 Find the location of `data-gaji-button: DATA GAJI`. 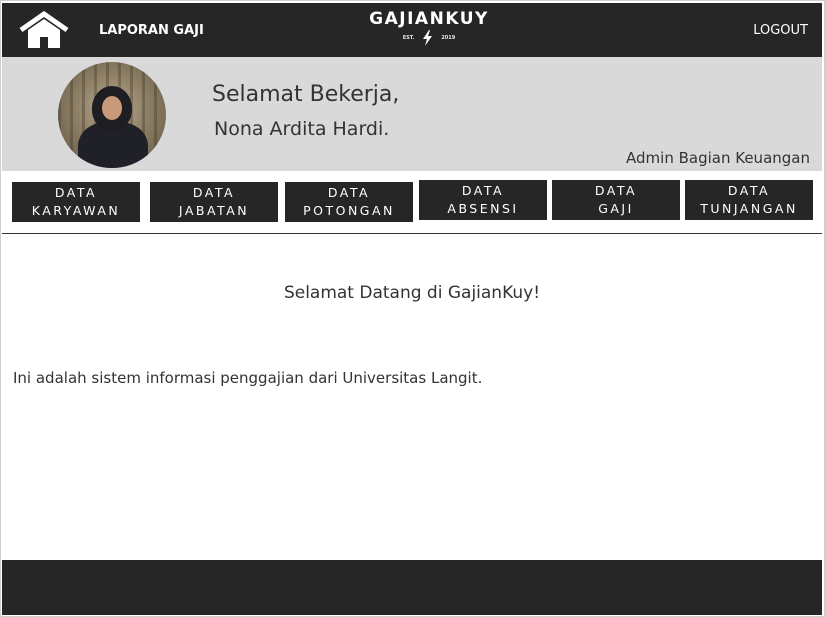

data-gaji-button: DATA GAJI is located at coordinates (616, 200).